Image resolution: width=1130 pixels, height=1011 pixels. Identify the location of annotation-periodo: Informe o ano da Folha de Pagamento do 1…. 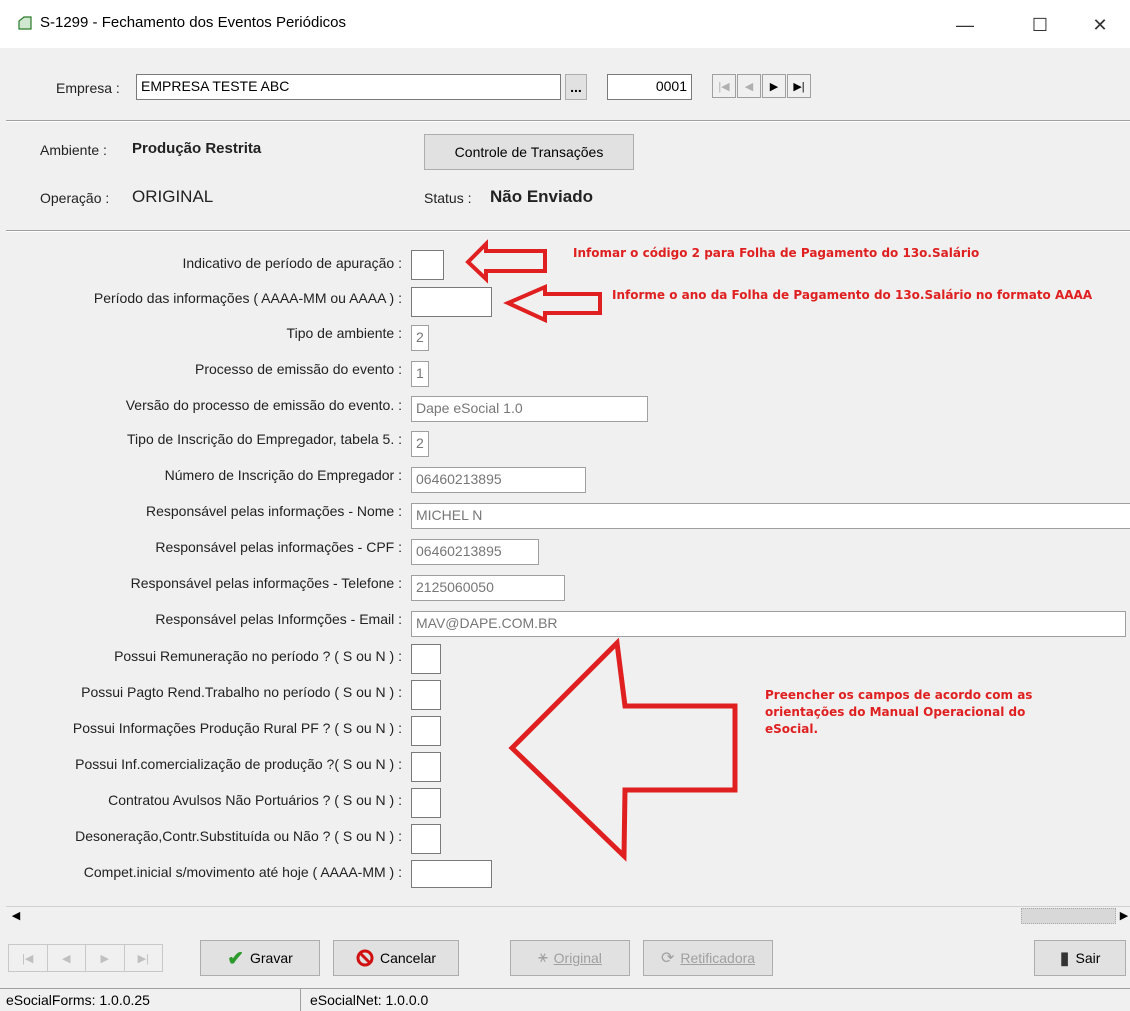
(852, 295).